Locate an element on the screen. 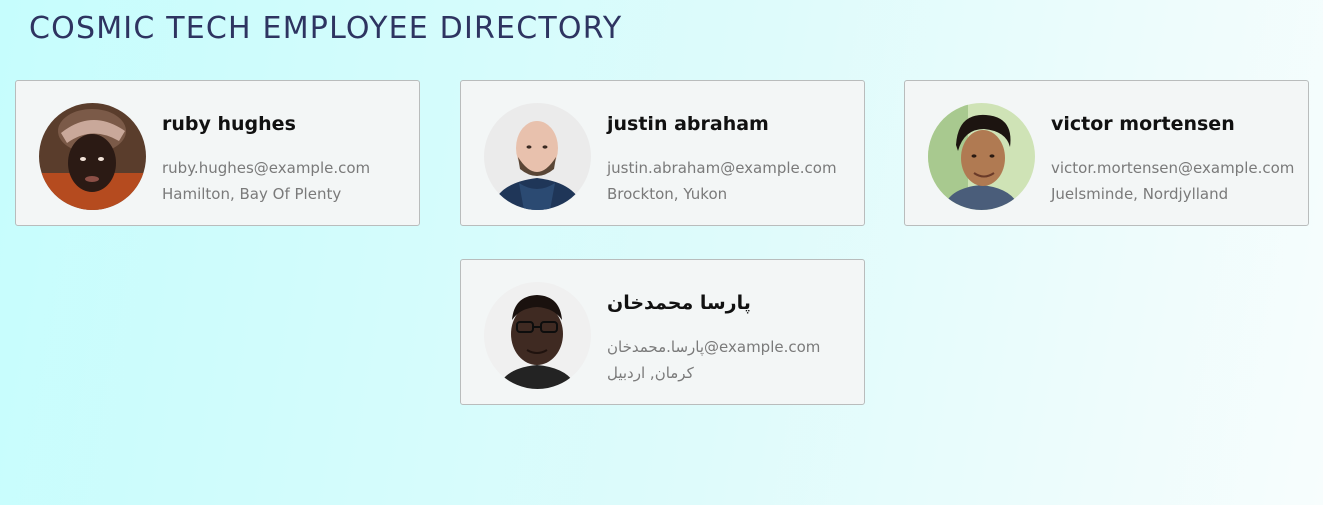 The image size is (1323, 505). page-title: COSMIC TECH EMPLOYEE DIRECTORY is located at coordinates (326, 28).